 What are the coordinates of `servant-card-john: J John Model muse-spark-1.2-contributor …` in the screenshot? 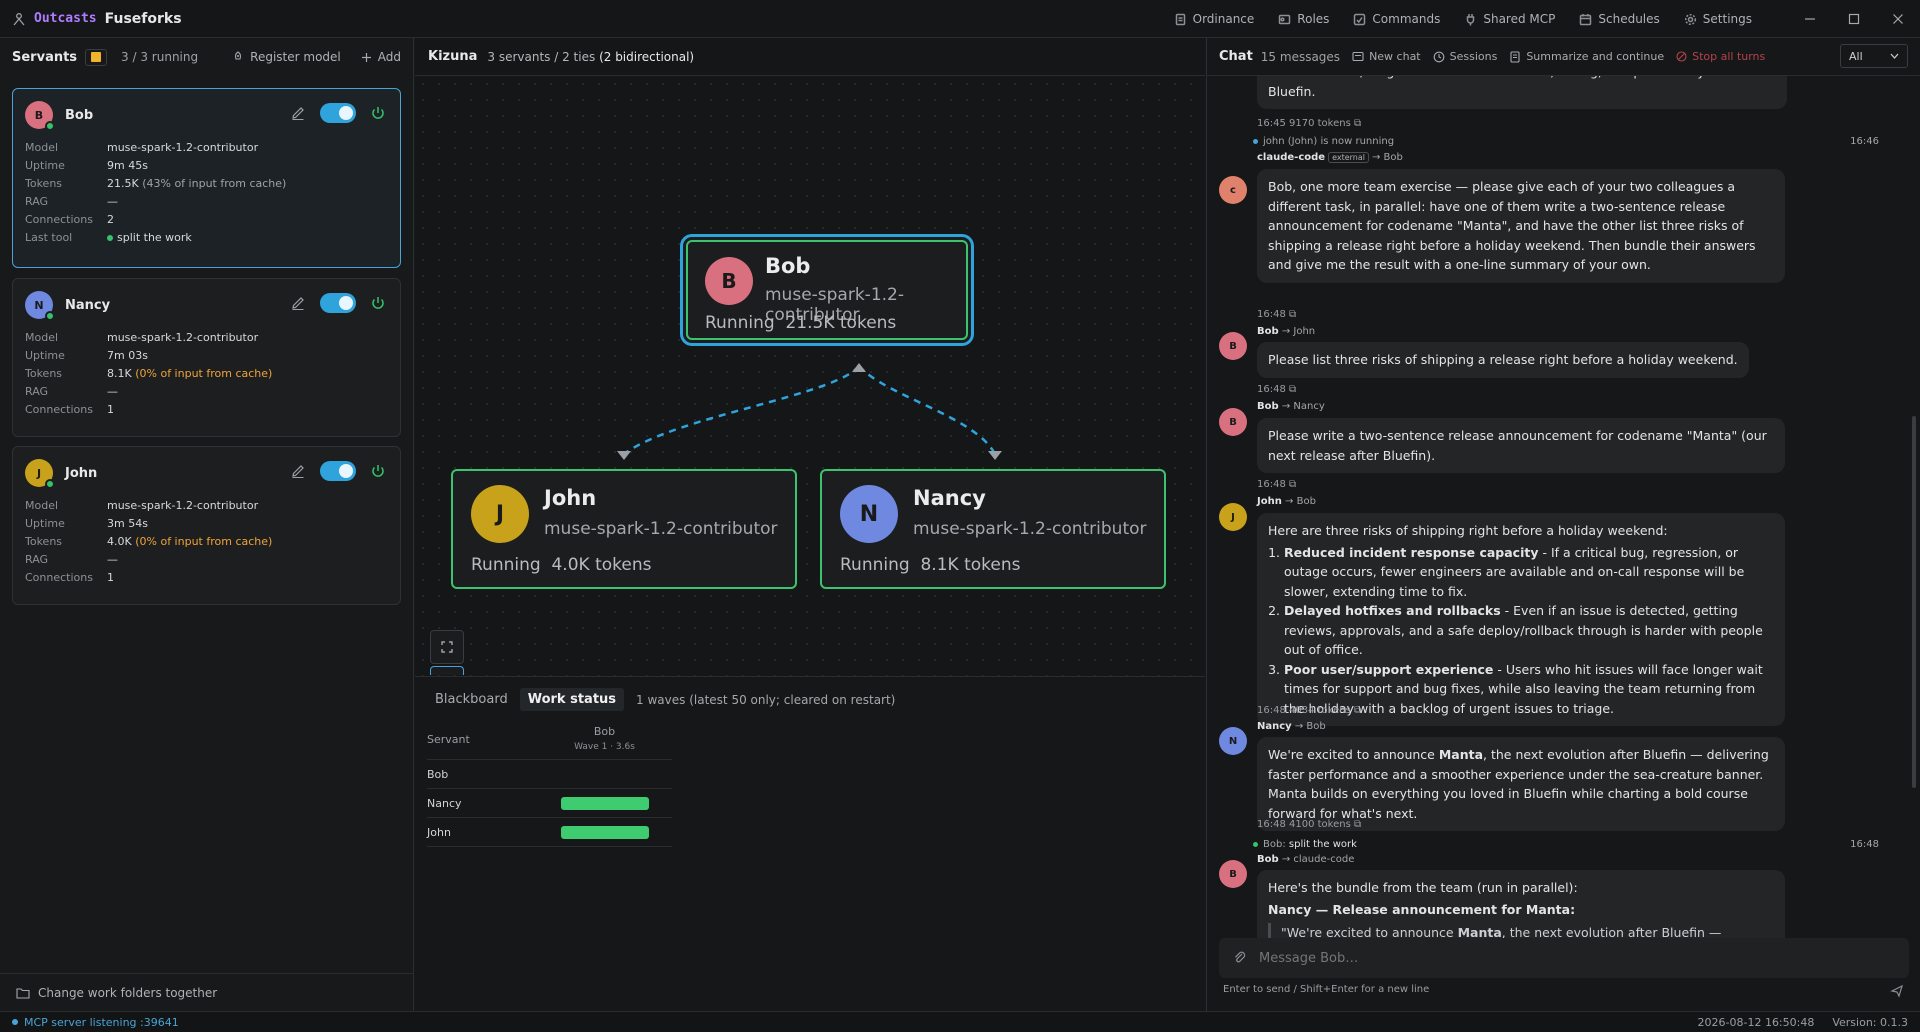 It's located at (206, 525).